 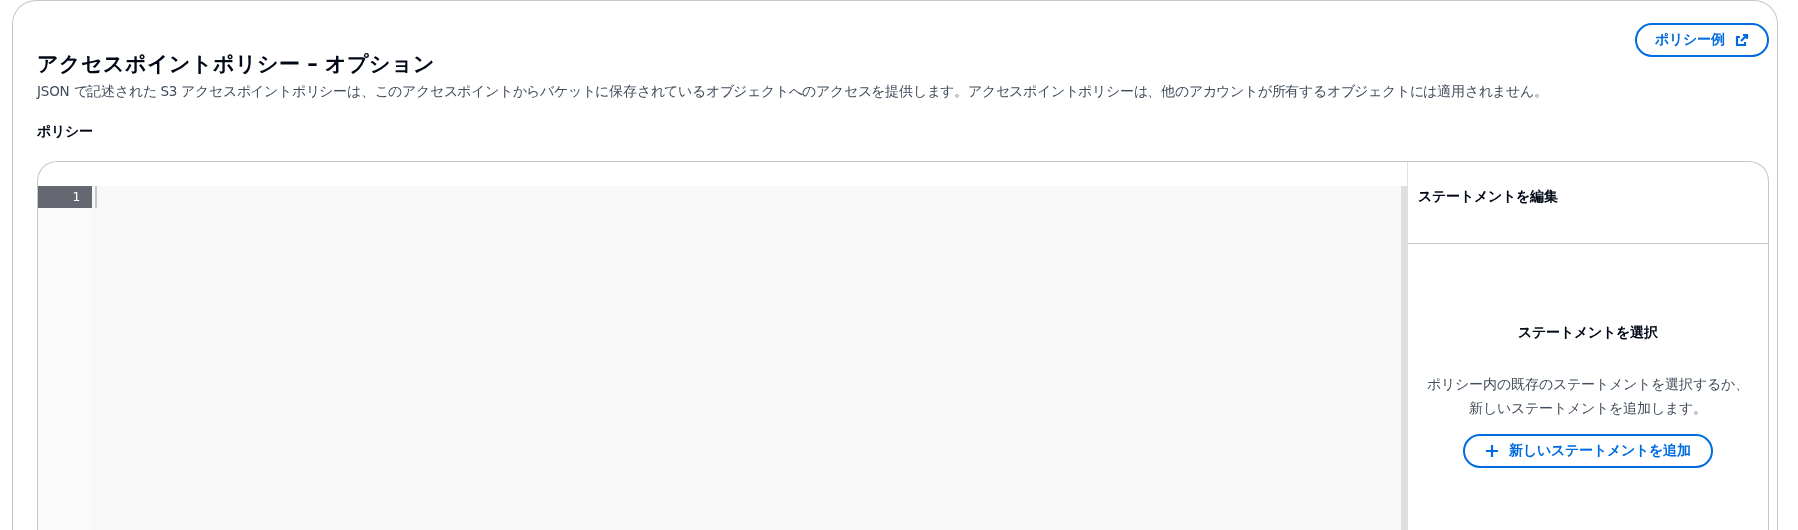 I want to click on plus-icon, so click(x=1492, y=451).